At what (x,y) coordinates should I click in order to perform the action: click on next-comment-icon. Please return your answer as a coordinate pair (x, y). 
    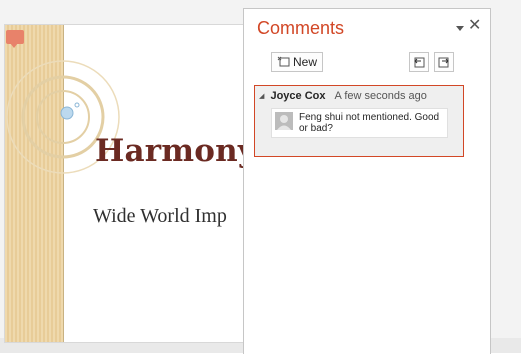
    Looking at the image, I should click on (443, 62).